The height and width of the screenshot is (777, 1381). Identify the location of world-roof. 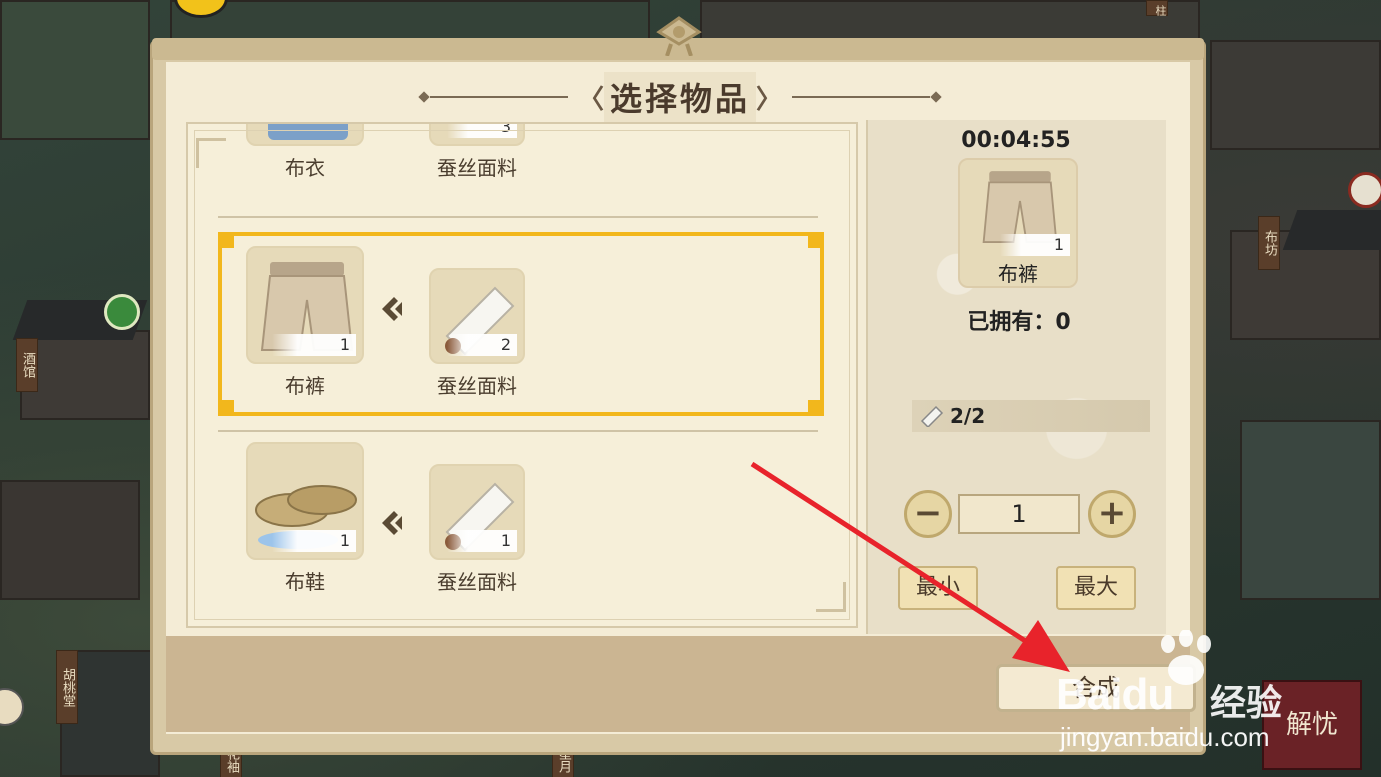
(1331, 230).